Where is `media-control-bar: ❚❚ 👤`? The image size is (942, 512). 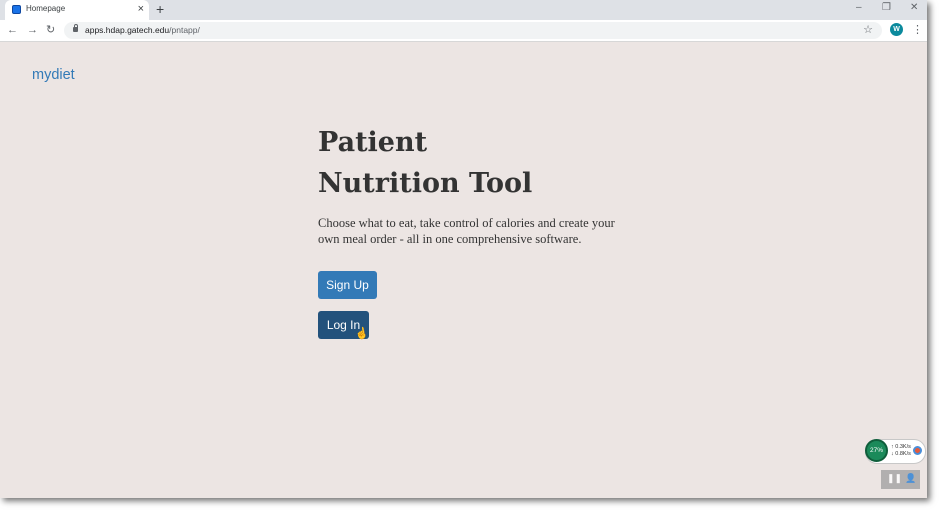 media-control-bar: ❚❚ 👤 is located at coordinates (900, 479).